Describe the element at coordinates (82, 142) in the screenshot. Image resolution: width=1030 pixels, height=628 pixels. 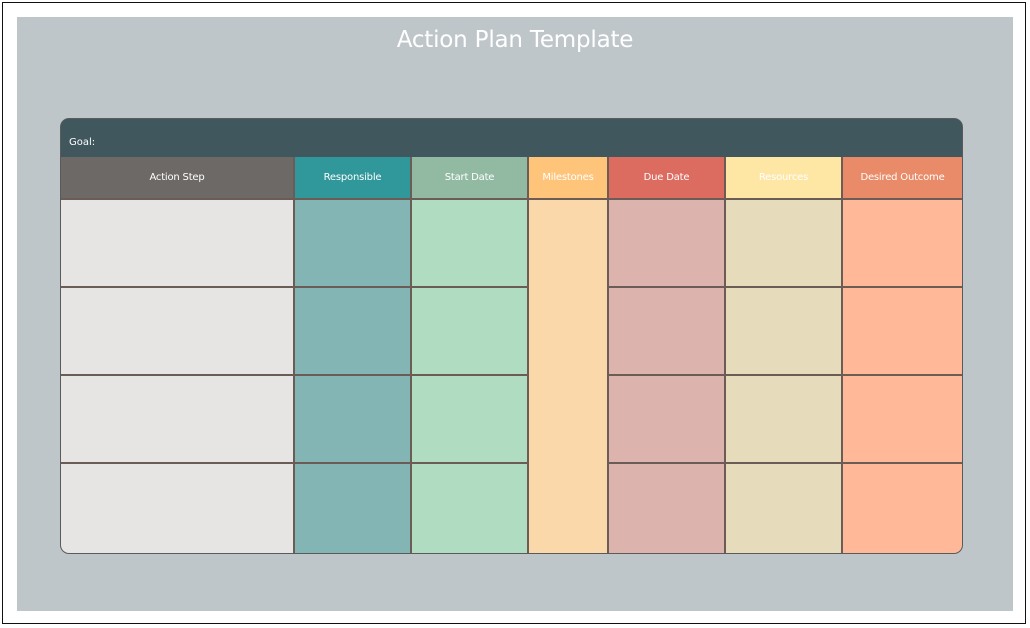
I see `goal-label: Goal:` at that location.